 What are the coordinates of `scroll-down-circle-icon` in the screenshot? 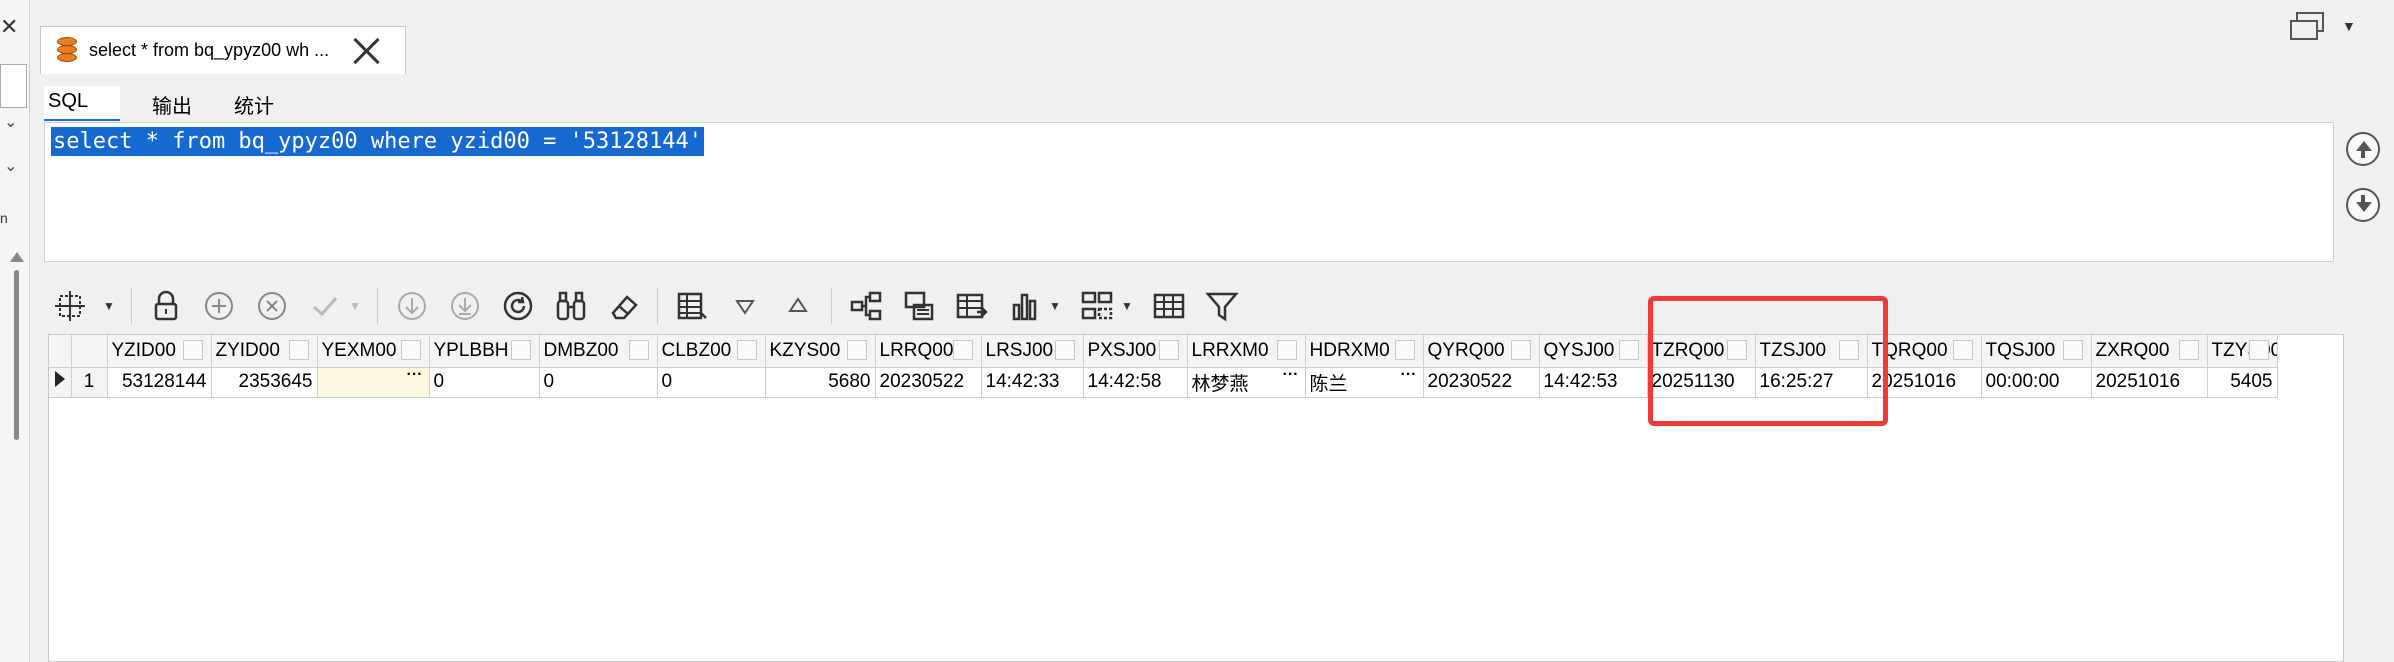 It's located at (2363, 205).